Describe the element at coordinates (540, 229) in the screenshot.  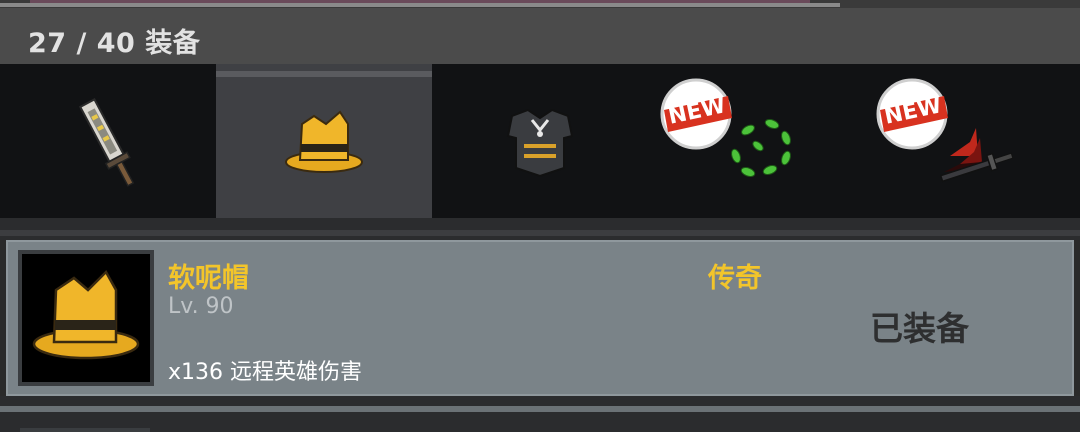
I see `tab-separator` at that location.